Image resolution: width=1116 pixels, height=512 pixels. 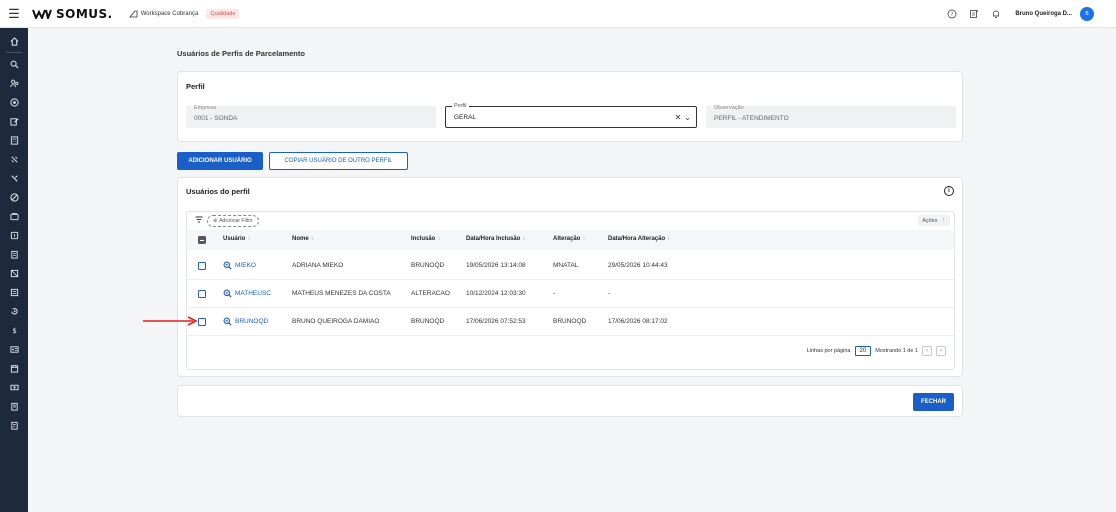 I want to click on workspace-selector: Workspace Cobrança, so click(x=163, y=14).